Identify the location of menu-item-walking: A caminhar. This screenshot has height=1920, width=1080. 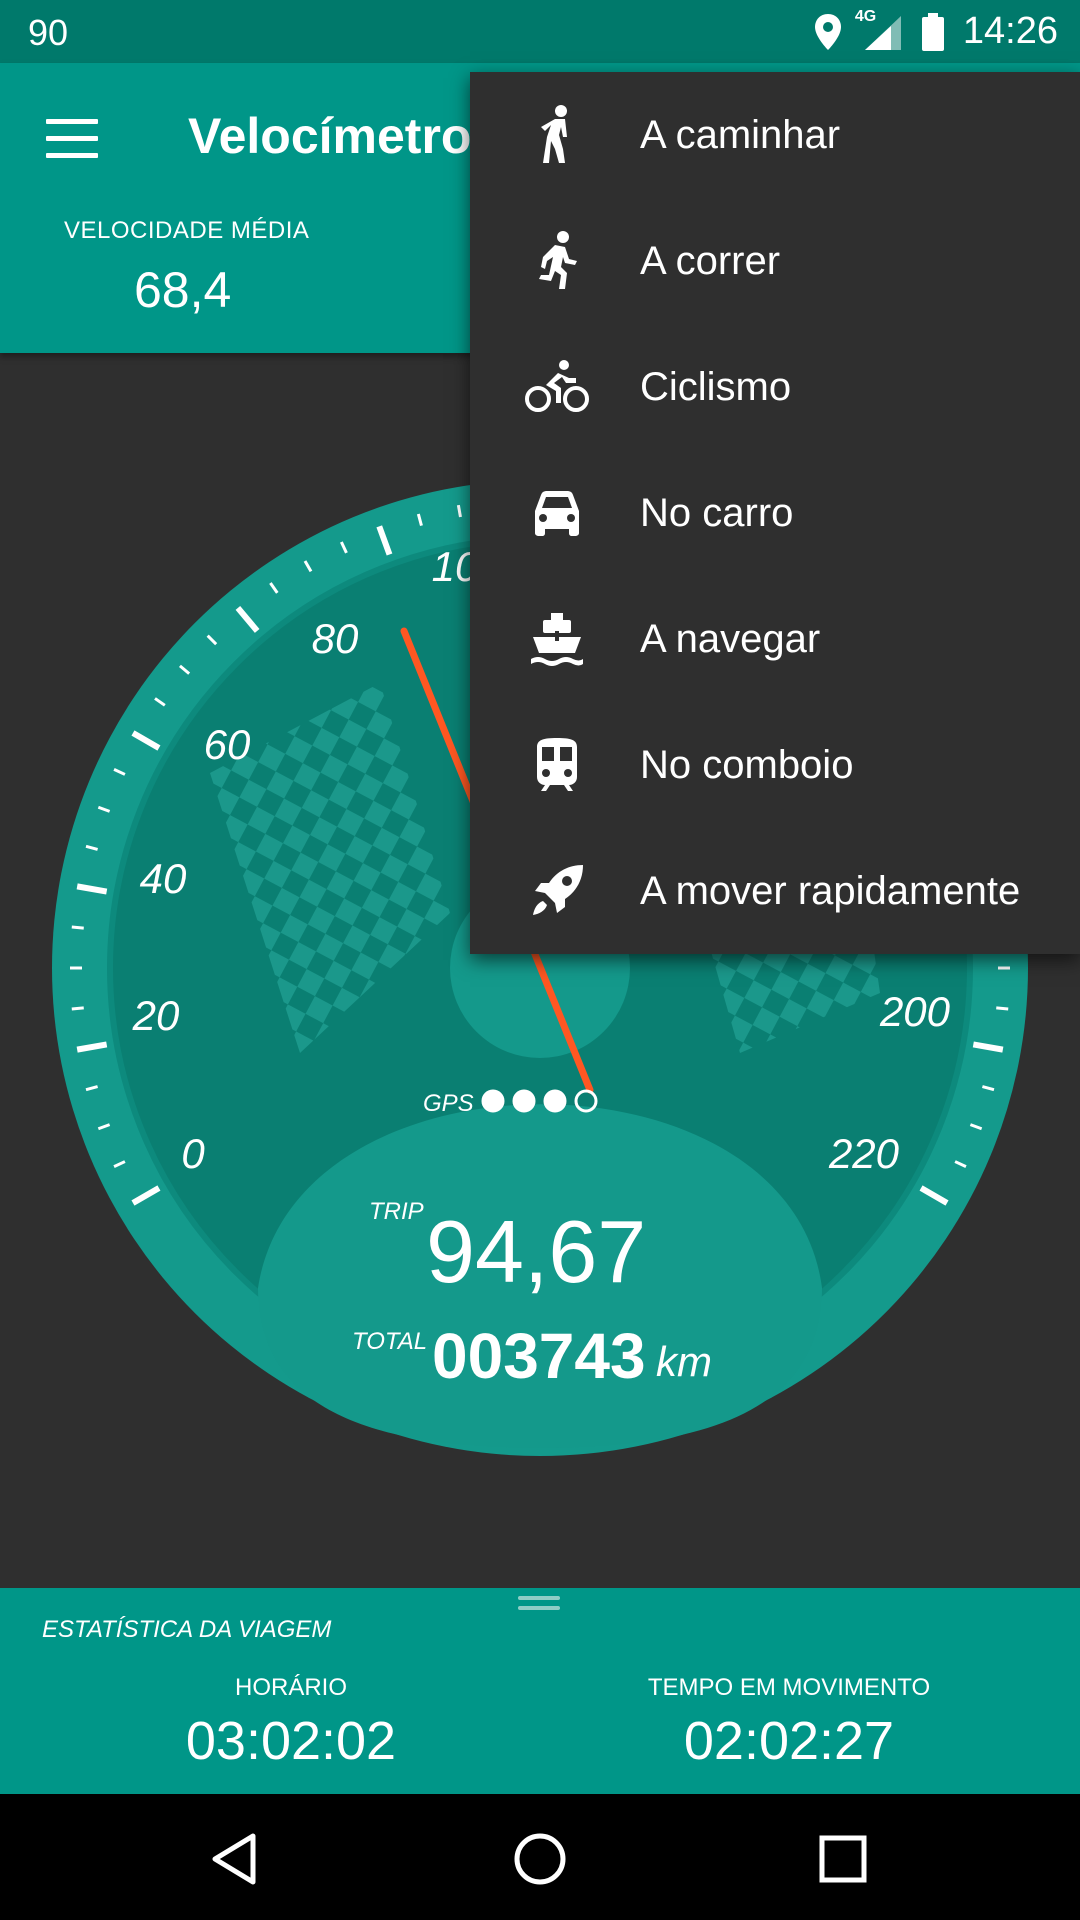
(775, 135).